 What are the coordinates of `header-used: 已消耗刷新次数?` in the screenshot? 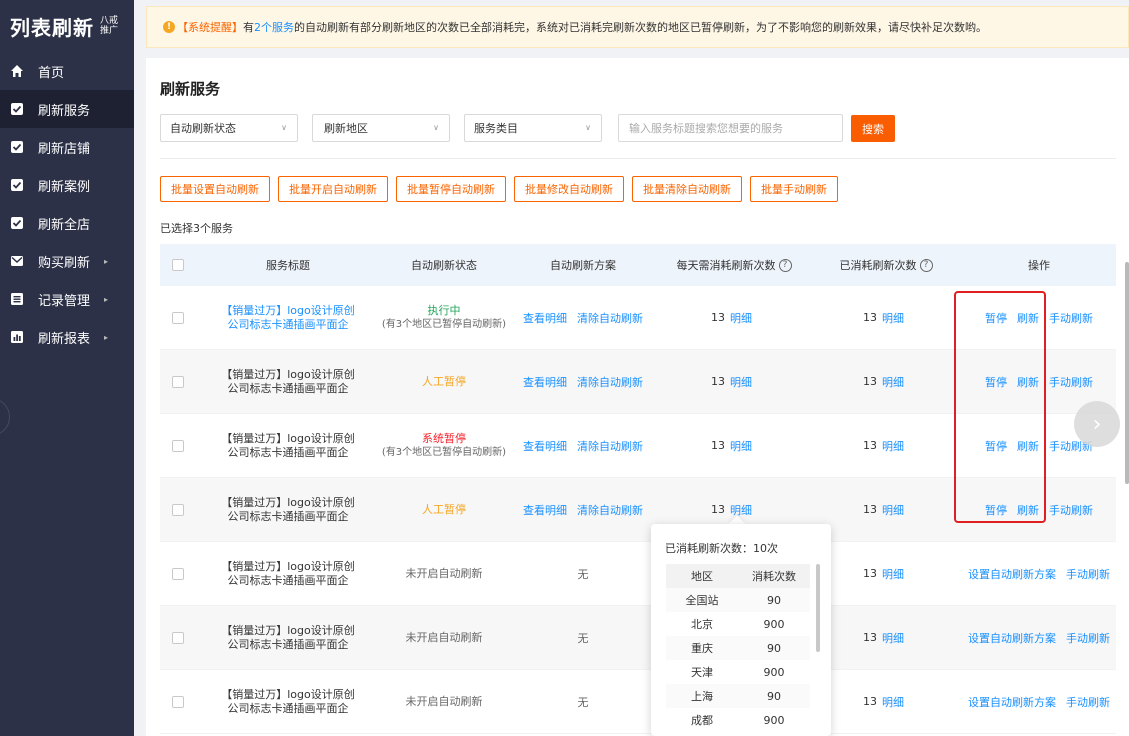 It's located at (886, 265).